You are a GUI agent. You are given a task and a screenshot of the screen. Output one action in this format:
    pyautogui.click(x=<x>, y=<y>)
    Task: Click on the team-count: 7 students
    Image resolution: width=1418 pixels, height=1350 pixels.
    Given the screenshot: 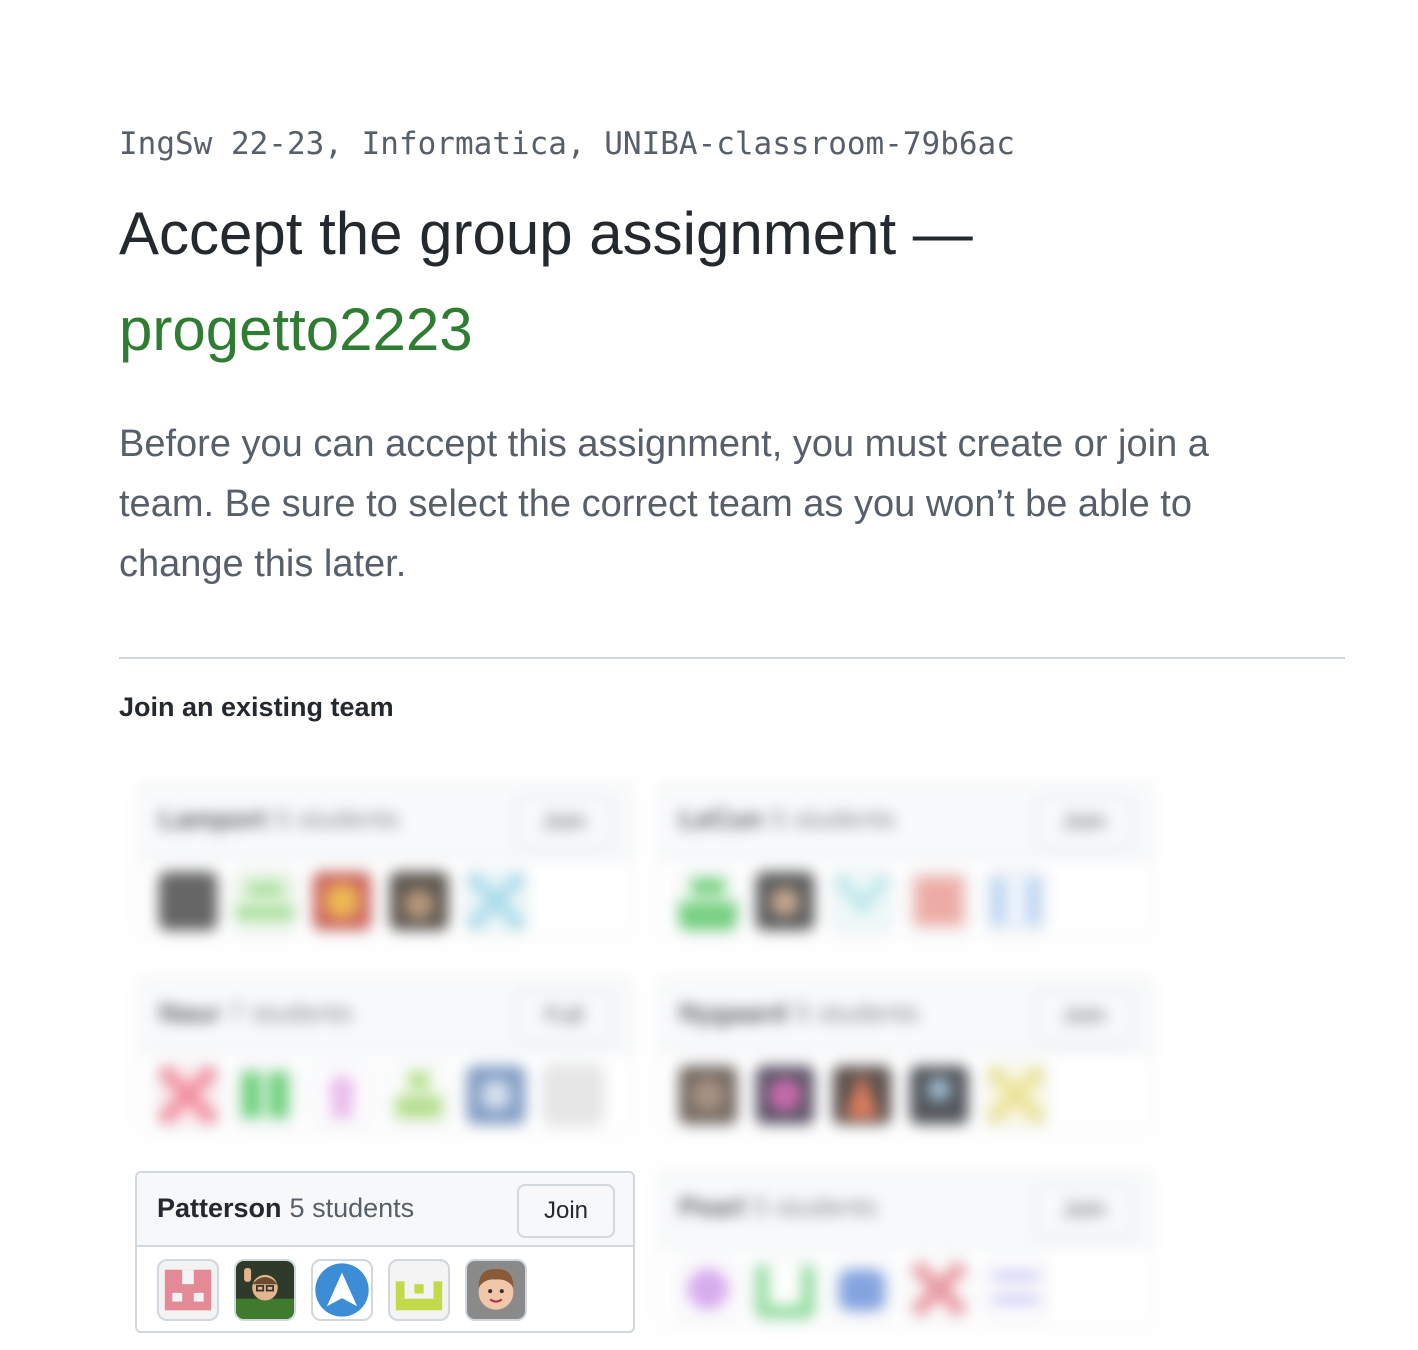 What is the action you would take?
    pyautogui.click(x=291, y=1013)
    